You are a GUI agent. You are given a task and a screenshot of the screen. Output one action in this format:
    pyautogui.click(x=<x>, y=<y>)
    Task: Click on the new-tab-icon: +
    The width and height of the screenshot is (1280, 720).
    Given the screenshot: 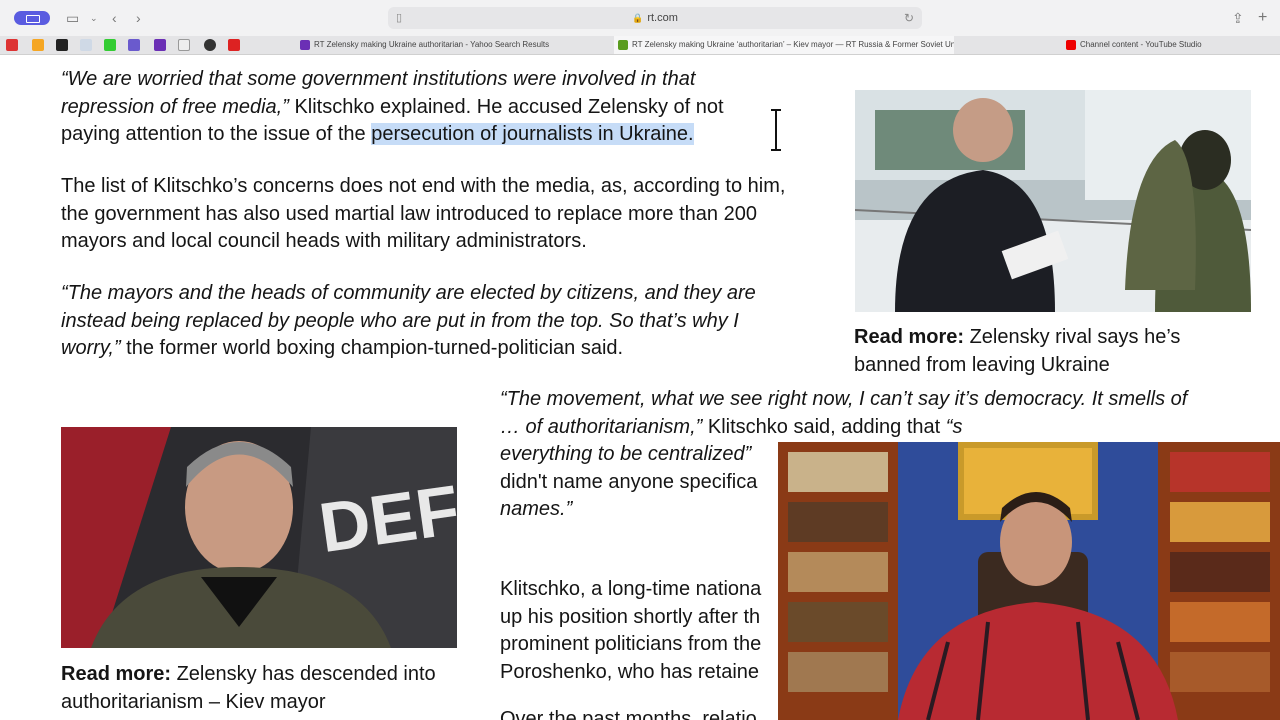 What is the action you would take?
    pyautogui.click(x=1262, y=18)
    